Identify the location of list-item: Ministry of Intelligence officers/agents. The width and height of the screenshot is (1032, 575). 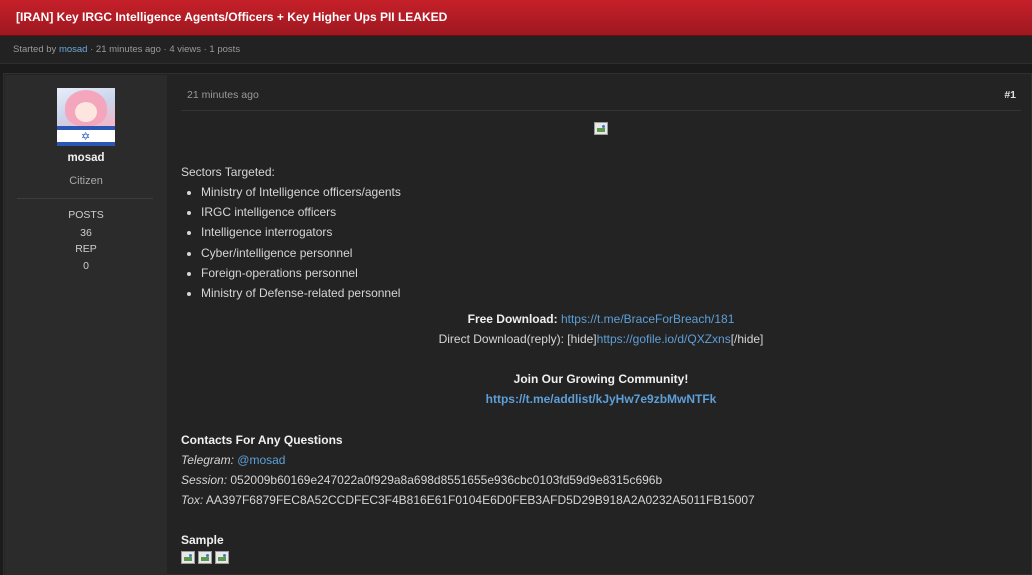
(301, 195).